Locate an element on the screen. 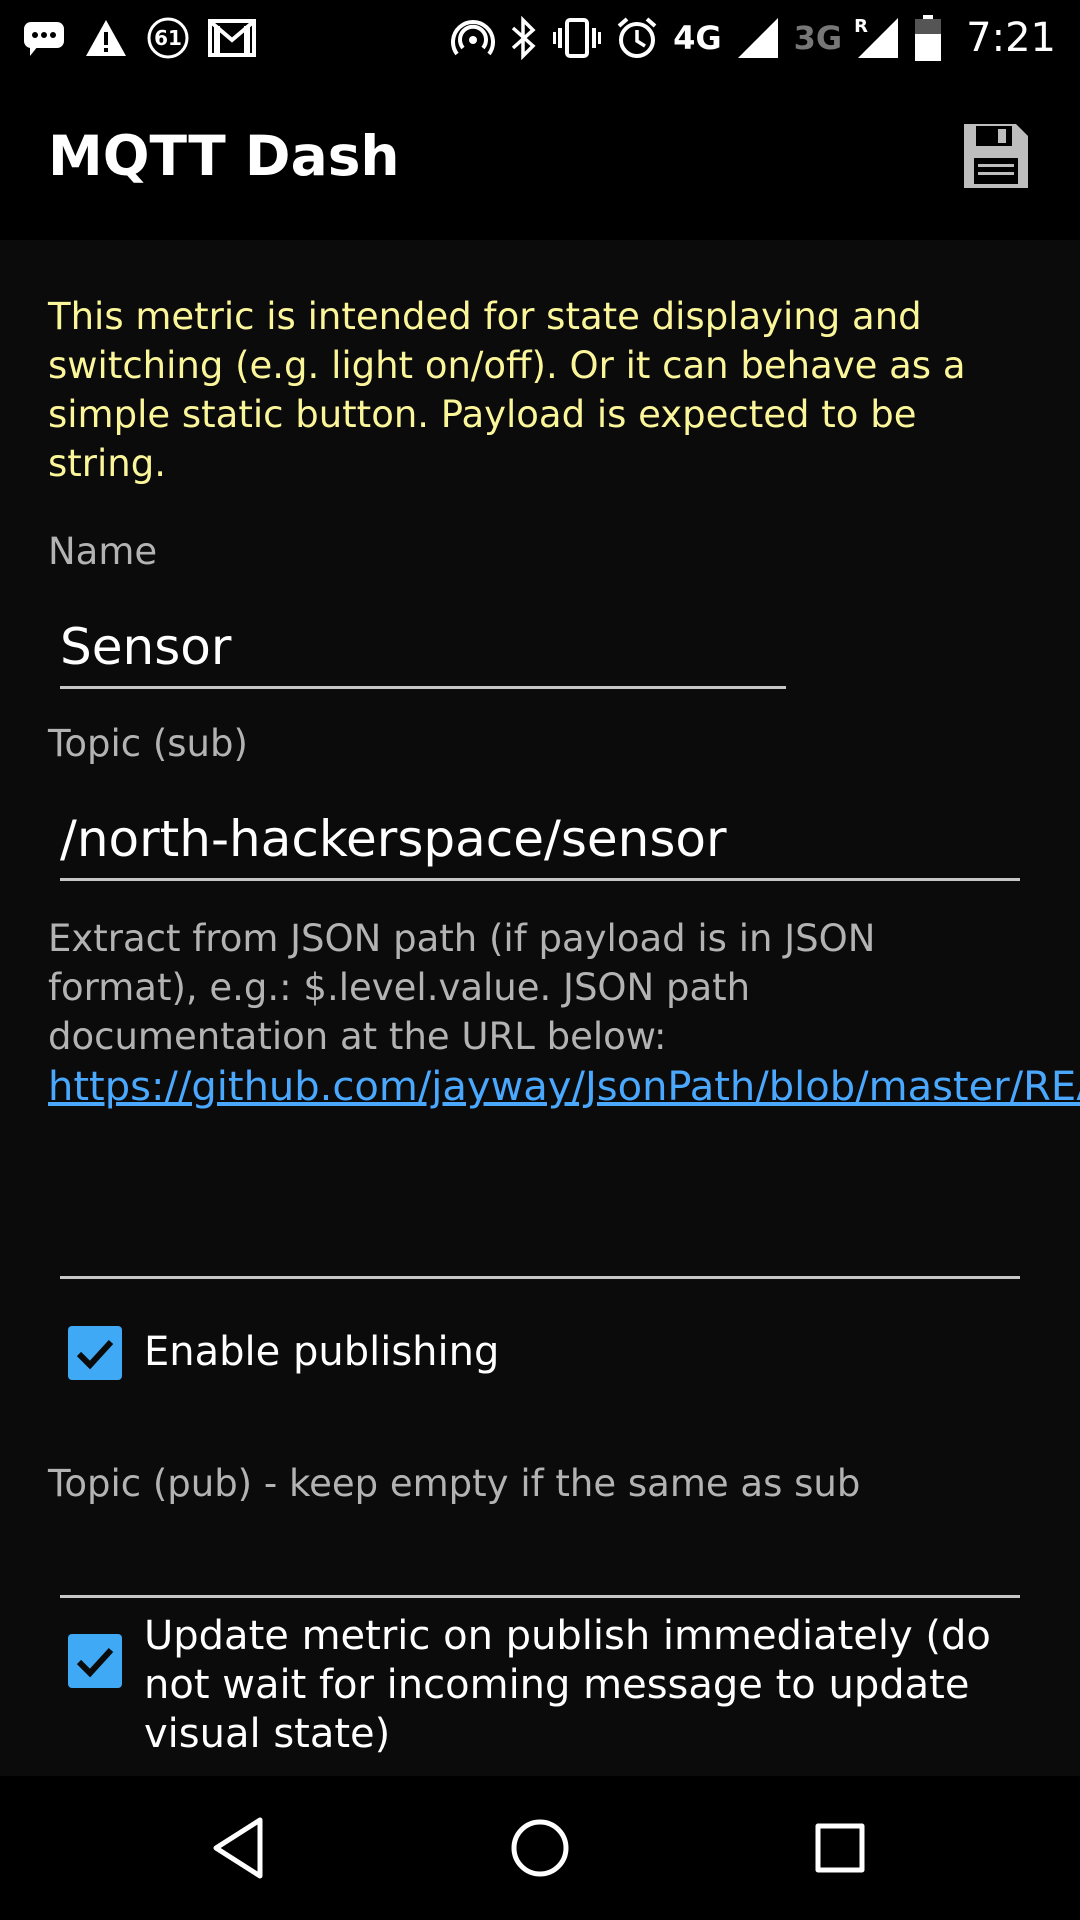 This screenshot has height=1920, width=1080. network-3g-label: 3G is located at coordinates (818, 38).